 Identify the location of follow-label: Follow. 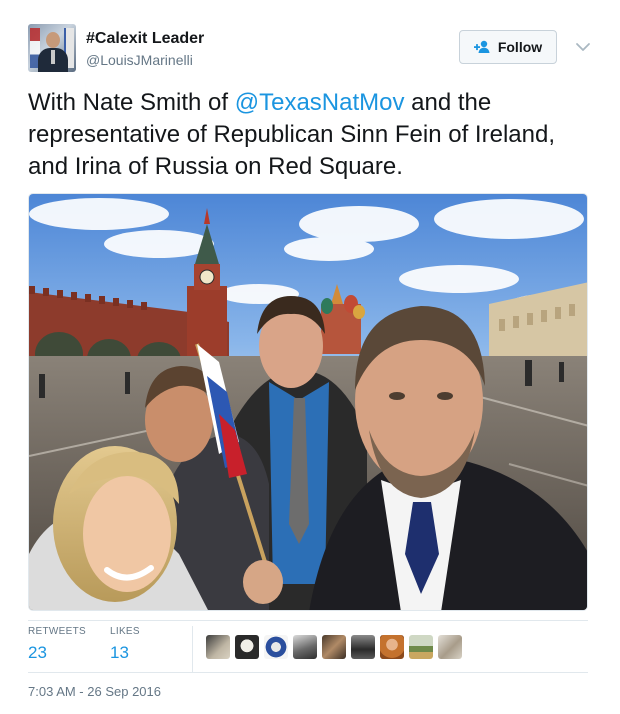
(520, 47).